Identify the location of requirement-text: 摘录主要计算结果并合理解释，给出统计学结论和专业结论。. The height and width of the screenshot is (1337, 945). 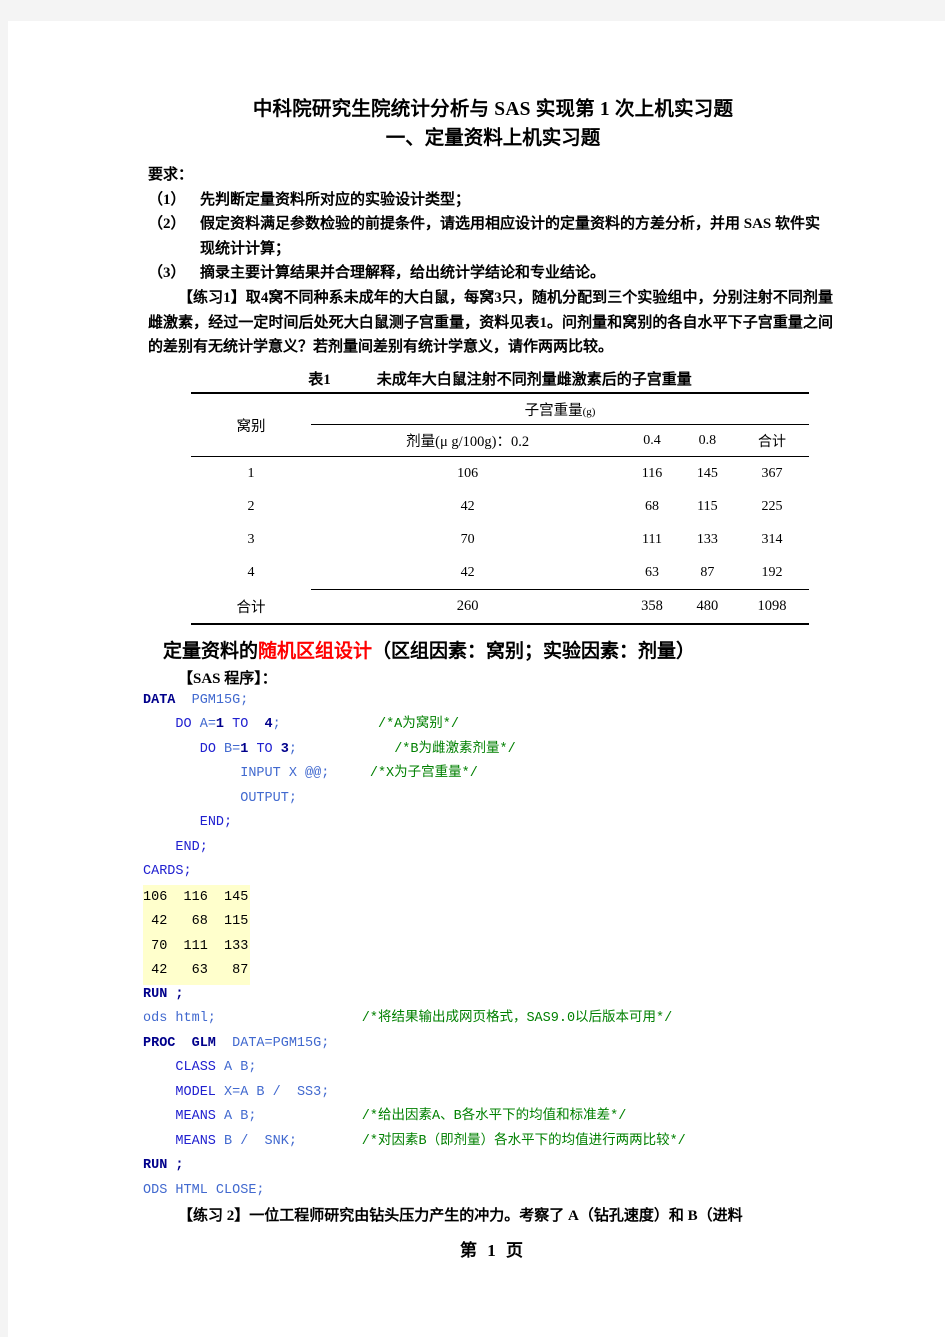
(403, 272).